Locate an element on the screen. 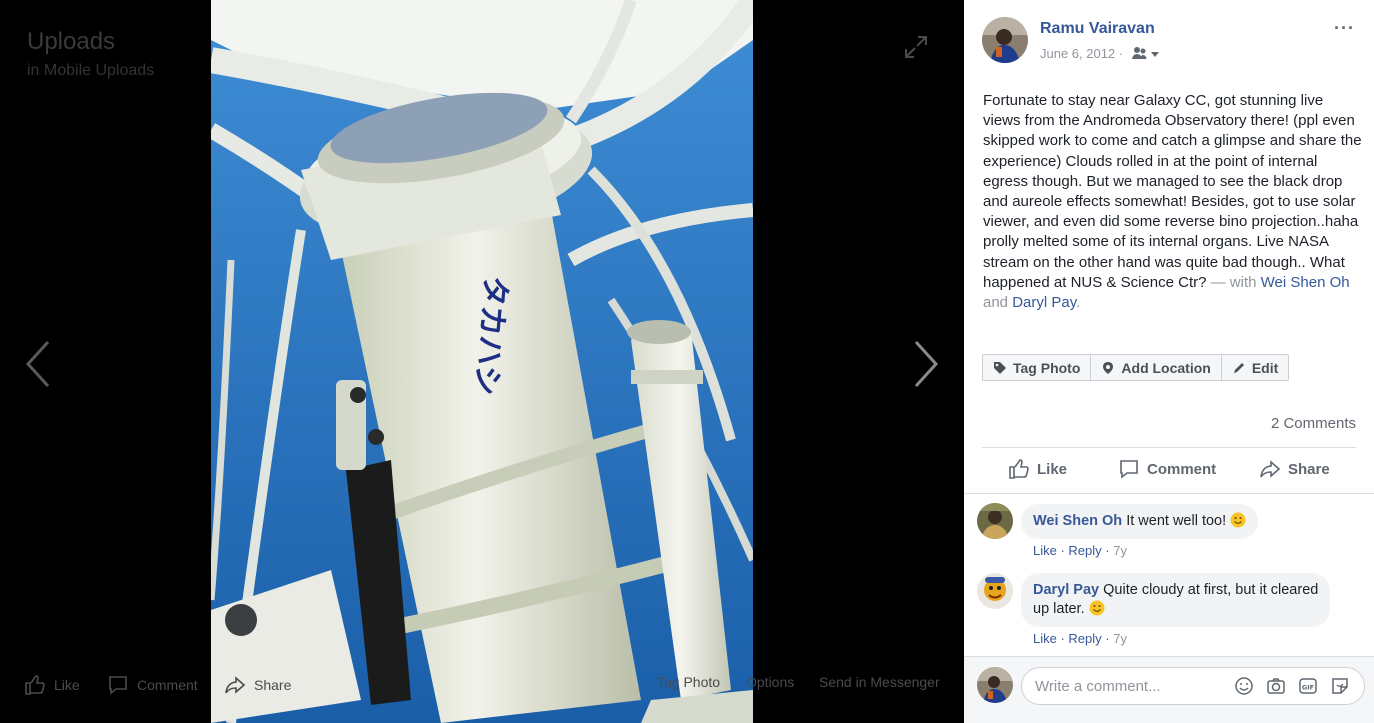 The width and height of the screenshot is (1374, 723). viewer-comment-label: Comment is located at coordinates (167, 685).